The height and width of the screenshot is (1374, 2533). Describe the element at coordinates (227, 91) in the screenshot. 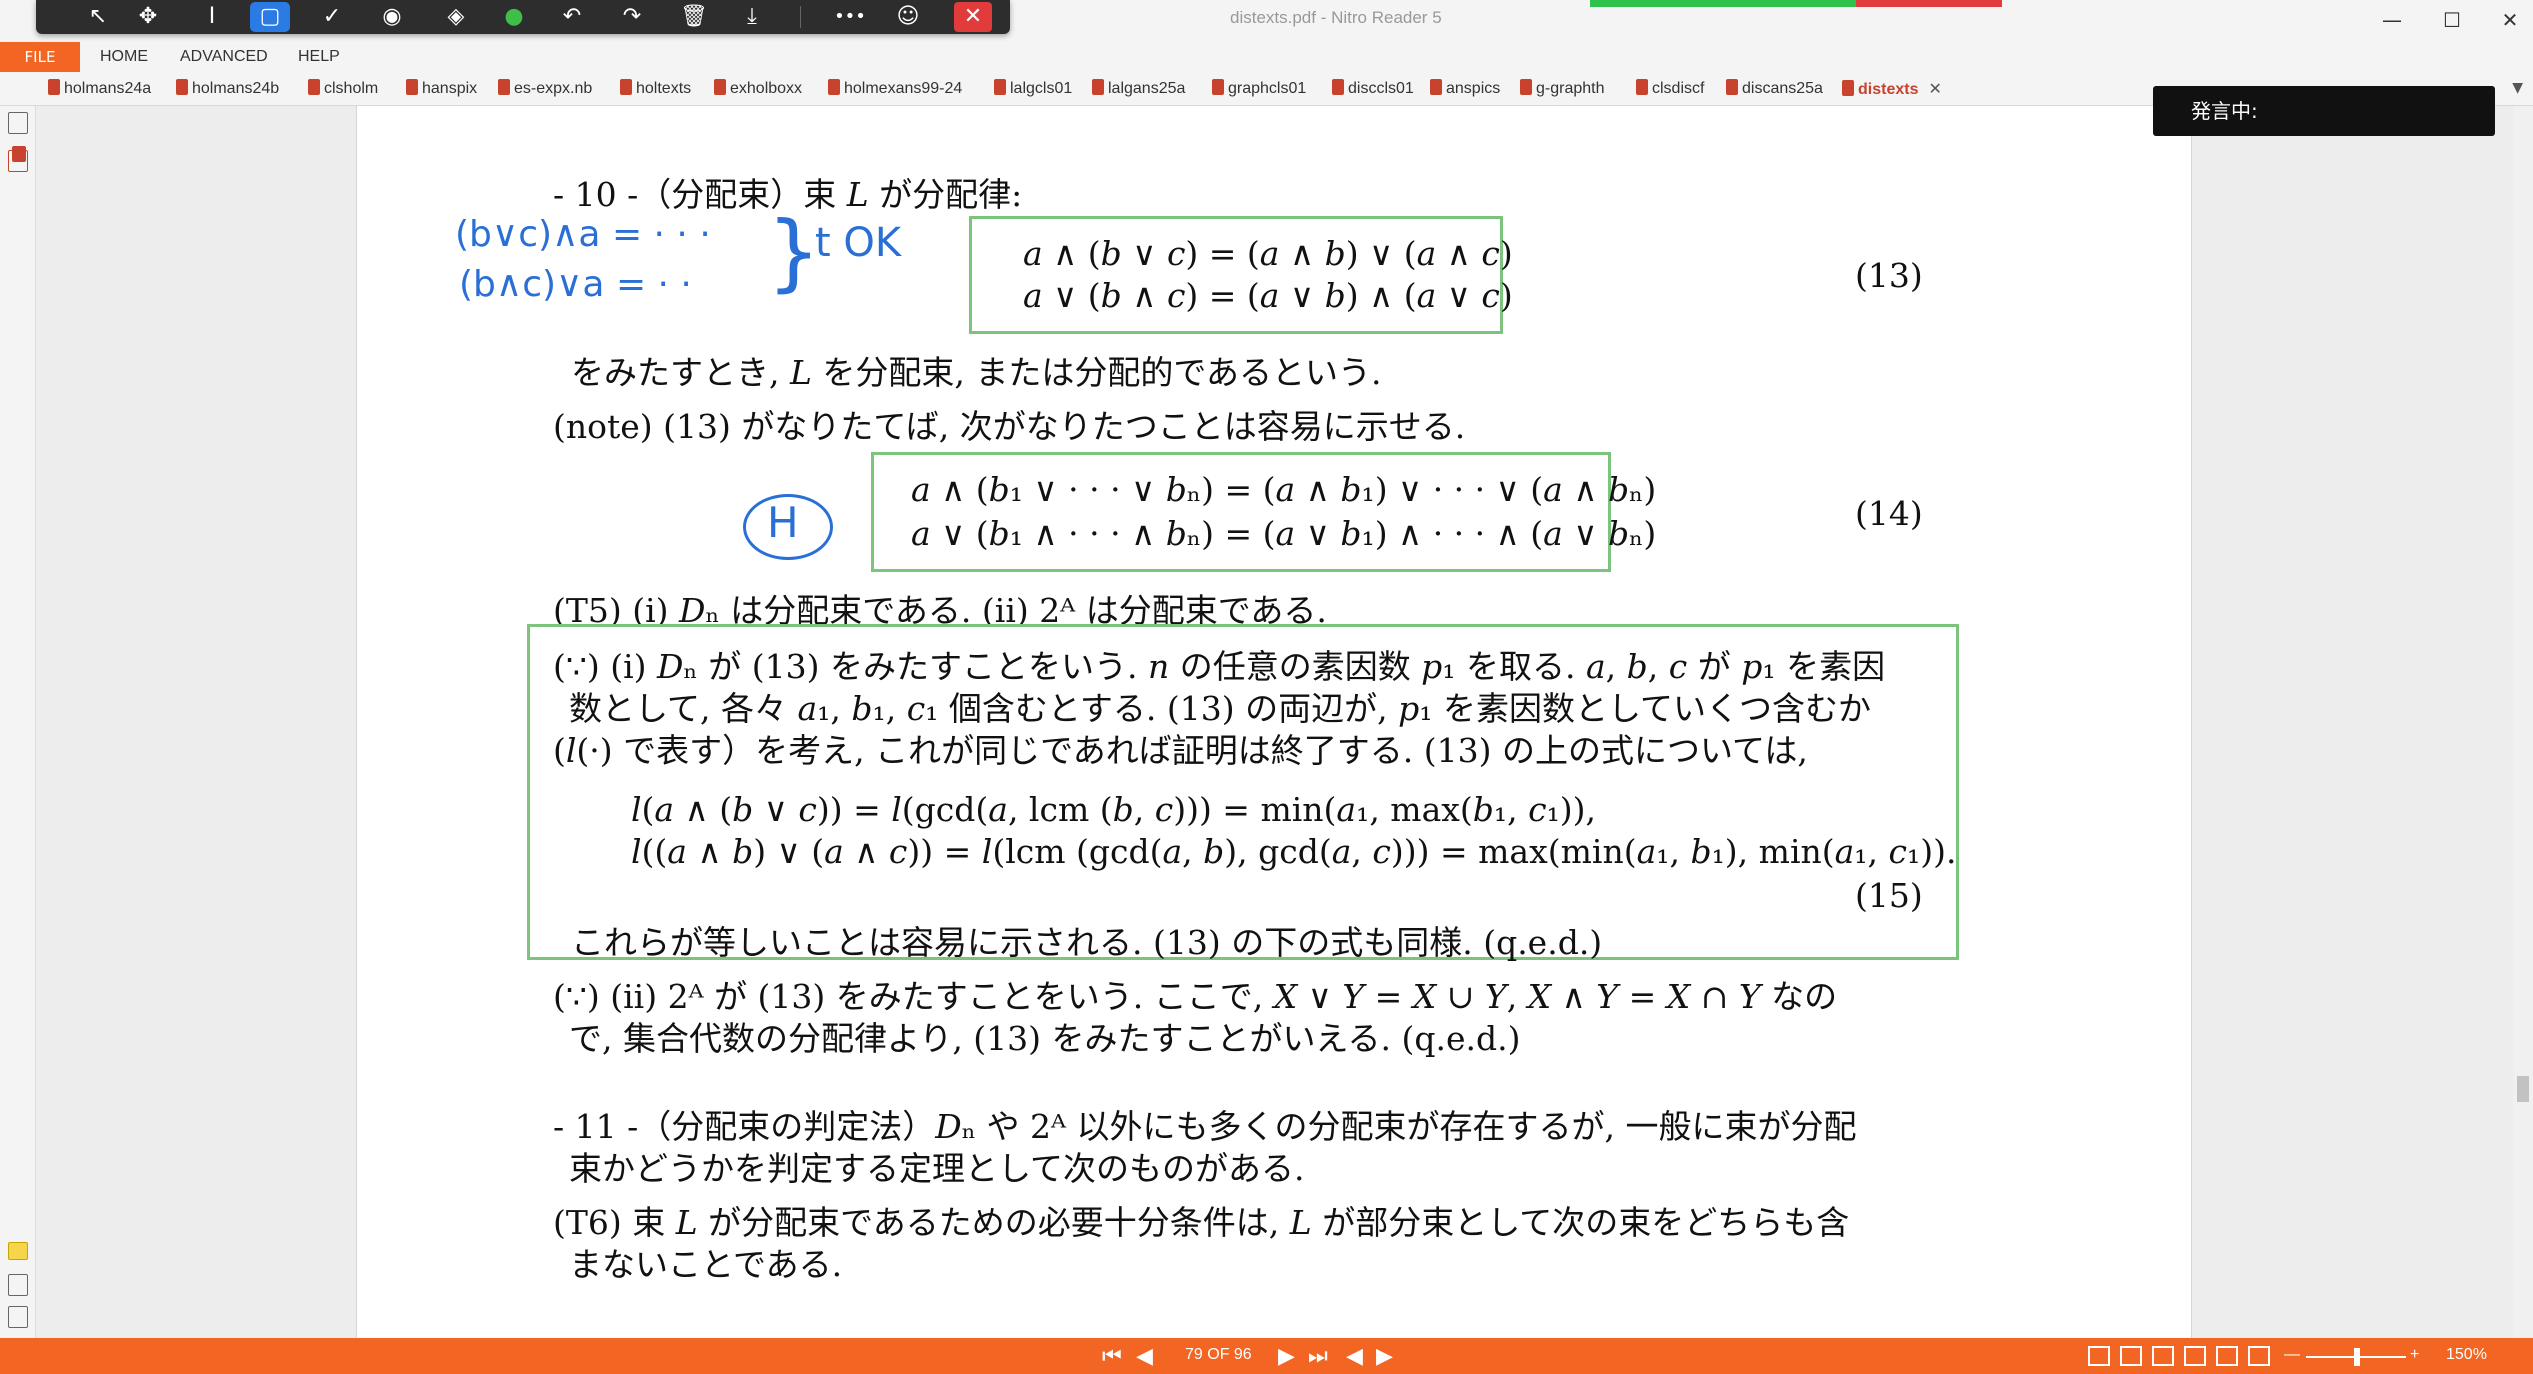

I see `tab-document: holmans24b` at that location.